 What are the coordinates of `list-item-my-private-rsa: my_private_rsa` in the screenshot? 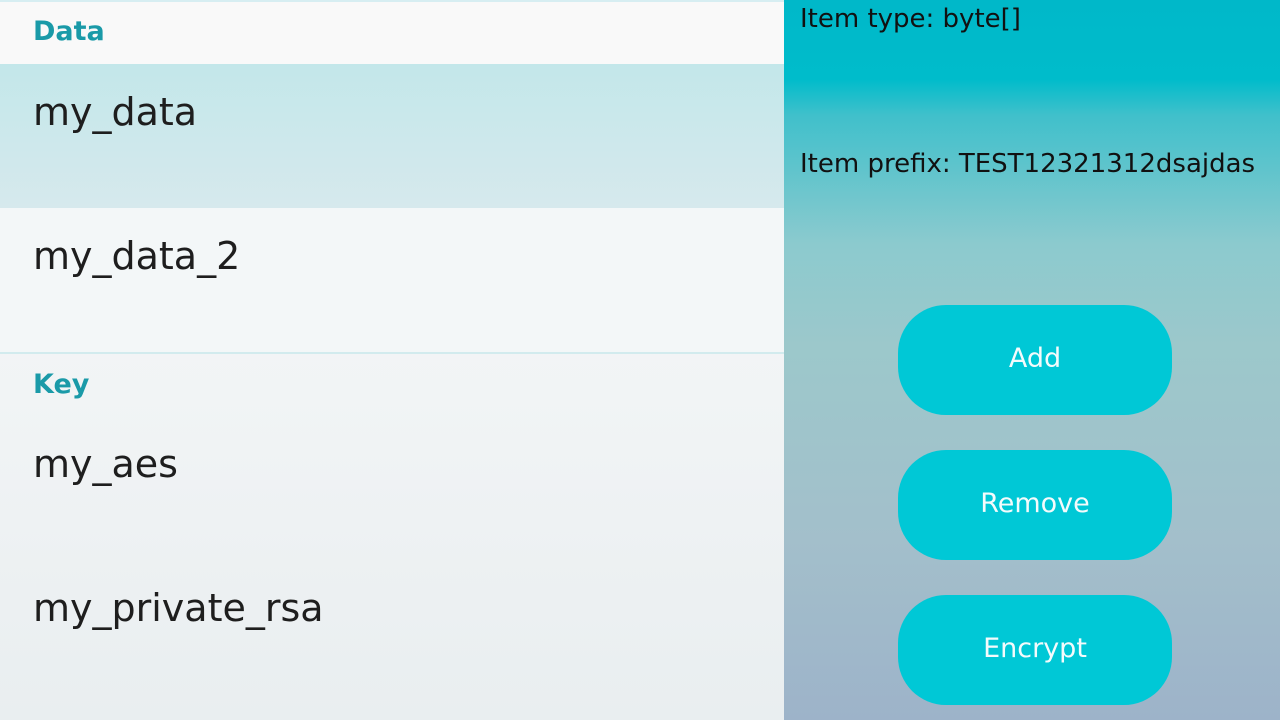 It's located at (392, 634).